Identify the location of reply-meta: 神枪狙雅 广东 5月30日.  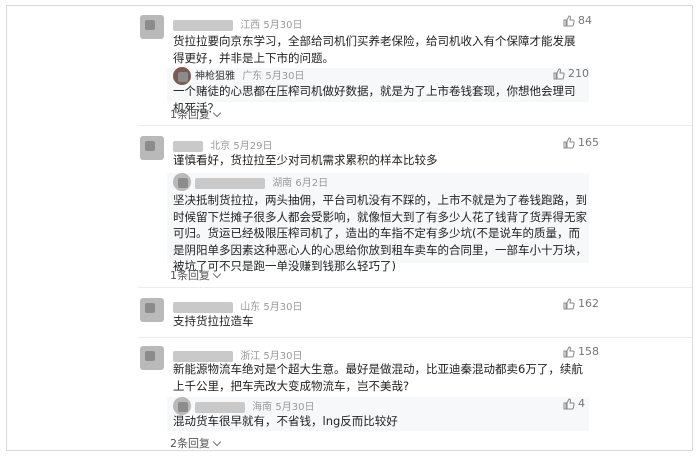
(249, 74).